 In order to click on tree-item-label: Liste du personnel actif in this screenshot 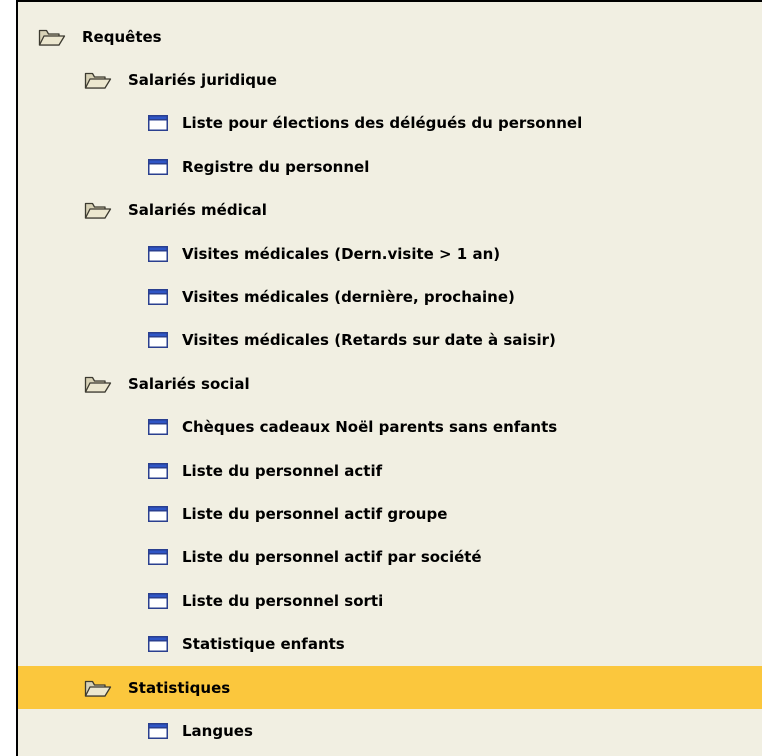, I will do `click(282, 470)`.